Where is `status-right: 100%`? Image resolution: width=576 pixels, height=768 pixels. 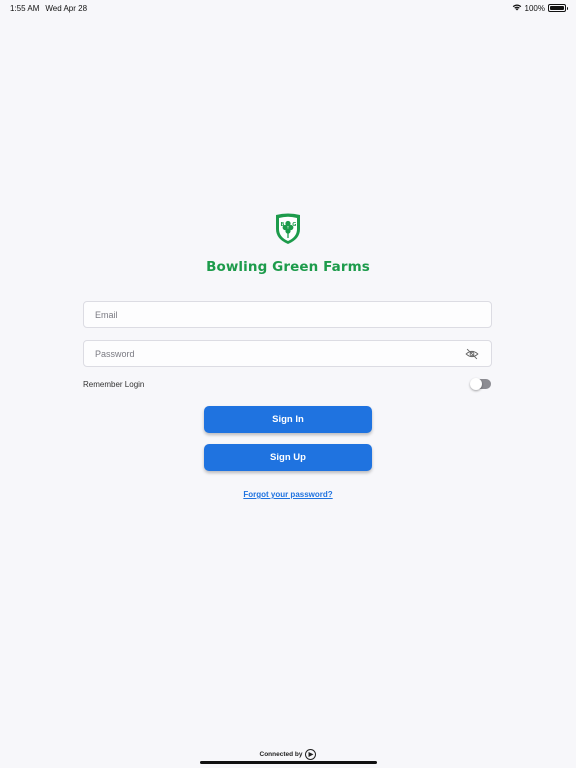
status-right: 100% is located at coordinates (540, 8).